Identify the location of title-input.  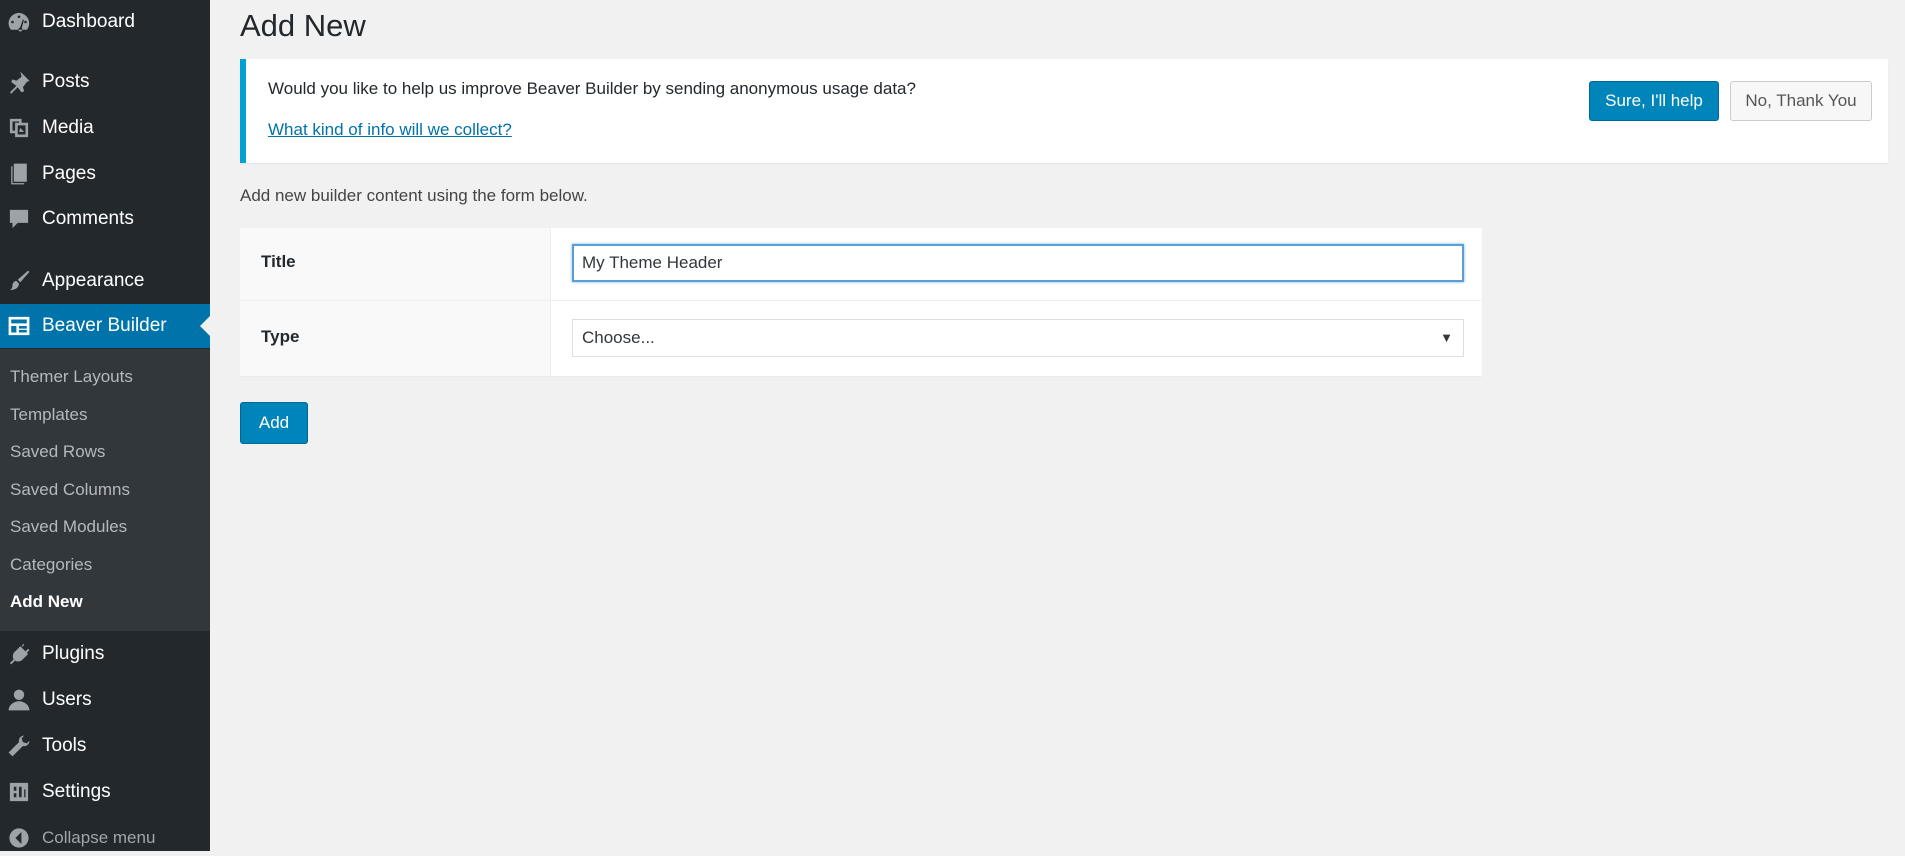
(1018, 263).